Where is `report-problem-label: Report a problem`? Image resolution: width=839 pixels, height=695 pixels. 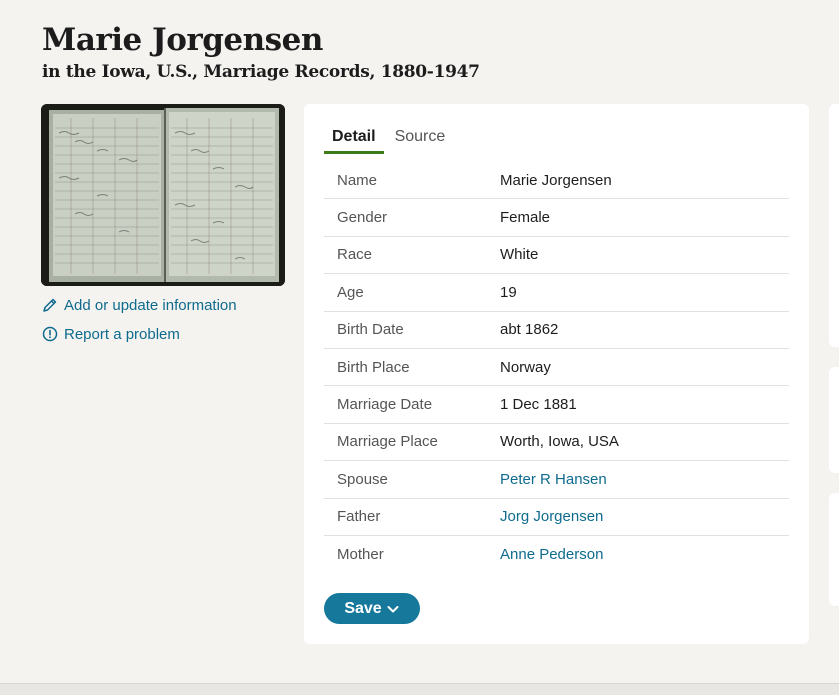 report-problem-label: Report a problem is located at coordinates (122, 334).